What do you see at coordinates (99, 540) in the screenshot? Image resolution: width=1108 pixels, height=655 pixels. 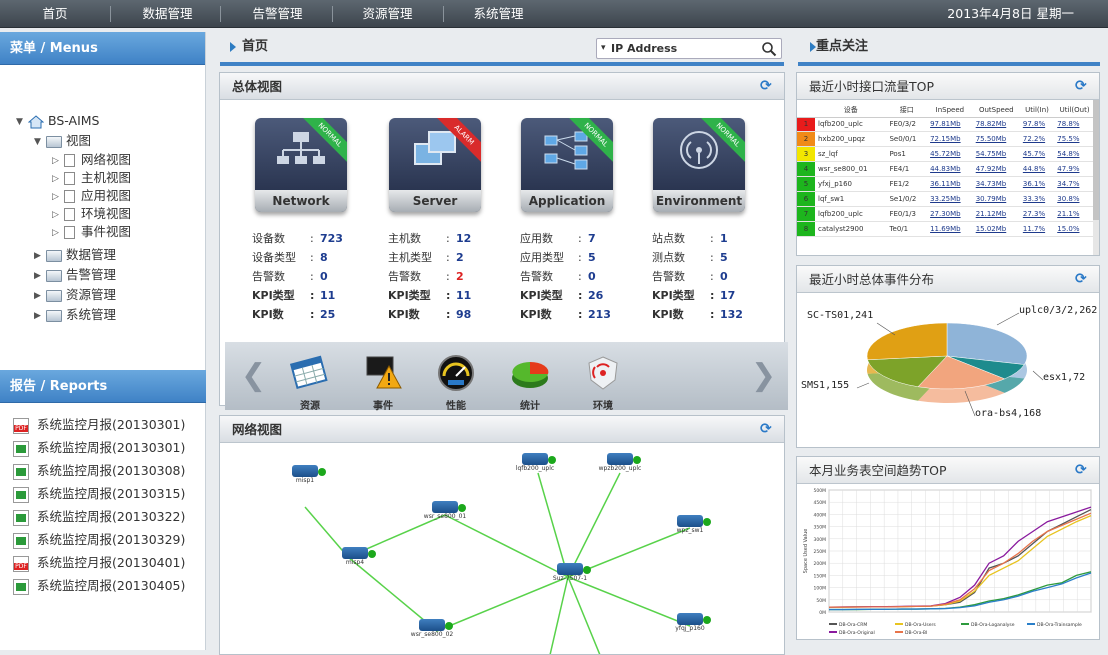 I see `report-item: 系统监控周报(20130329)` at bounding box center [99, 540].